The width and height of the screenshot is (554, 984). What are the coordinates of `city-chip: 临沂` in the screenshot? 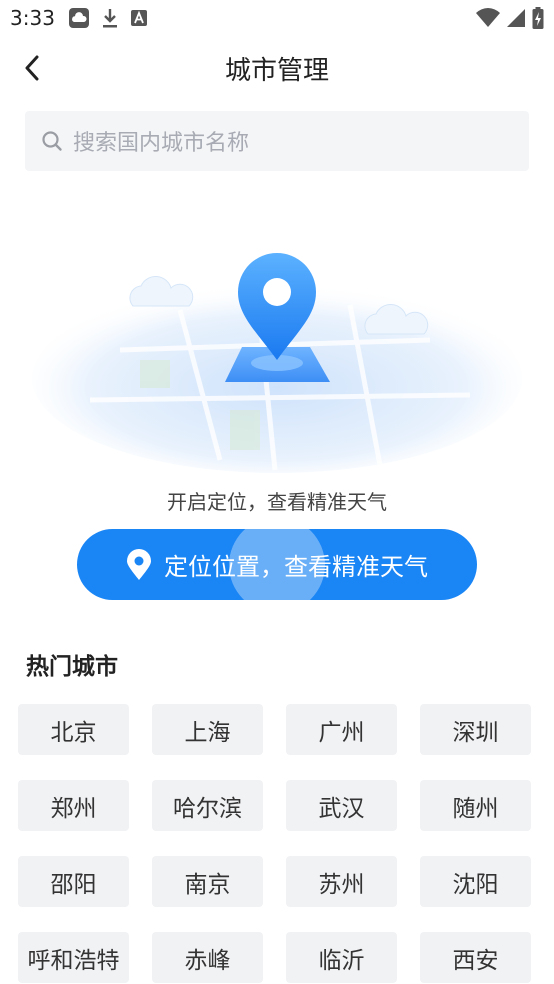 It's located at (341, 957).